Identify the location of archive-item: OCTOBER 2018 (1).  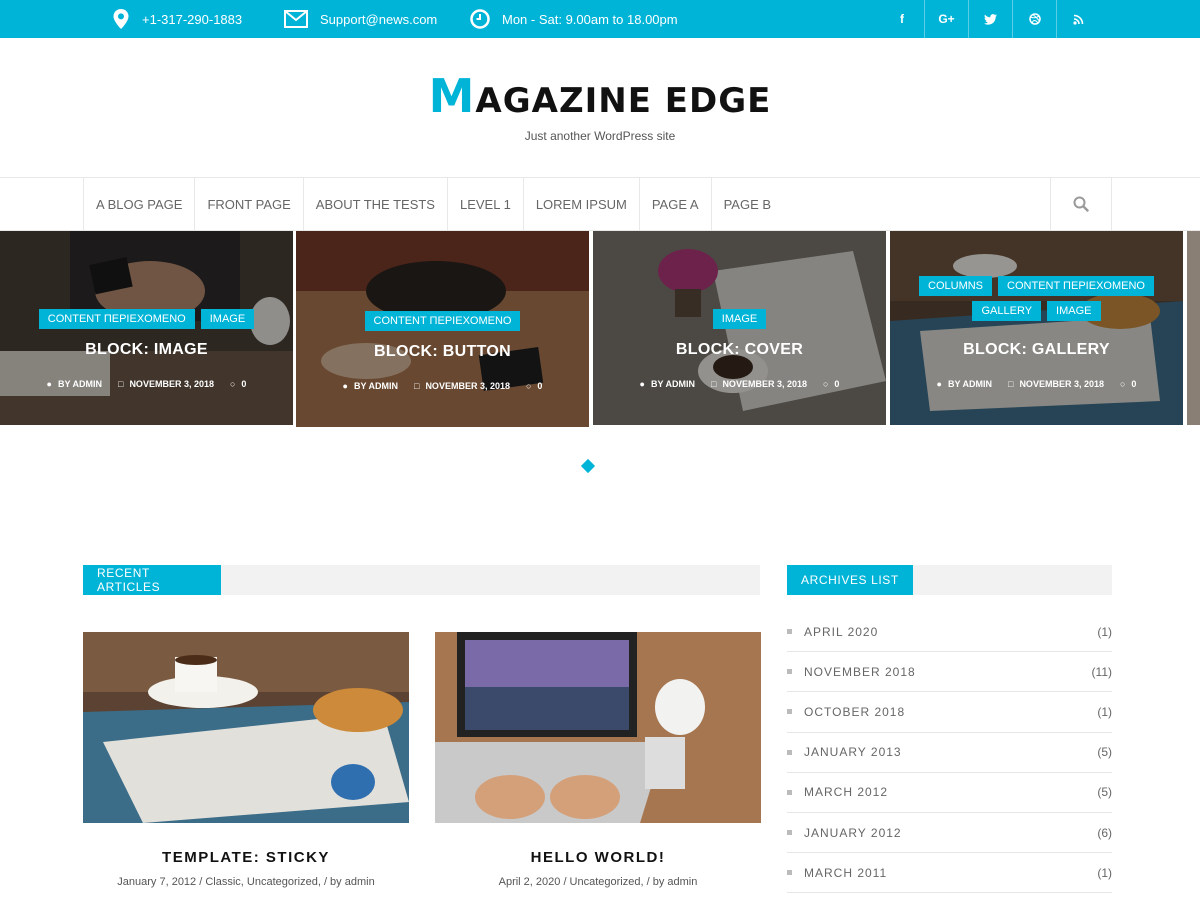
(949, 712).